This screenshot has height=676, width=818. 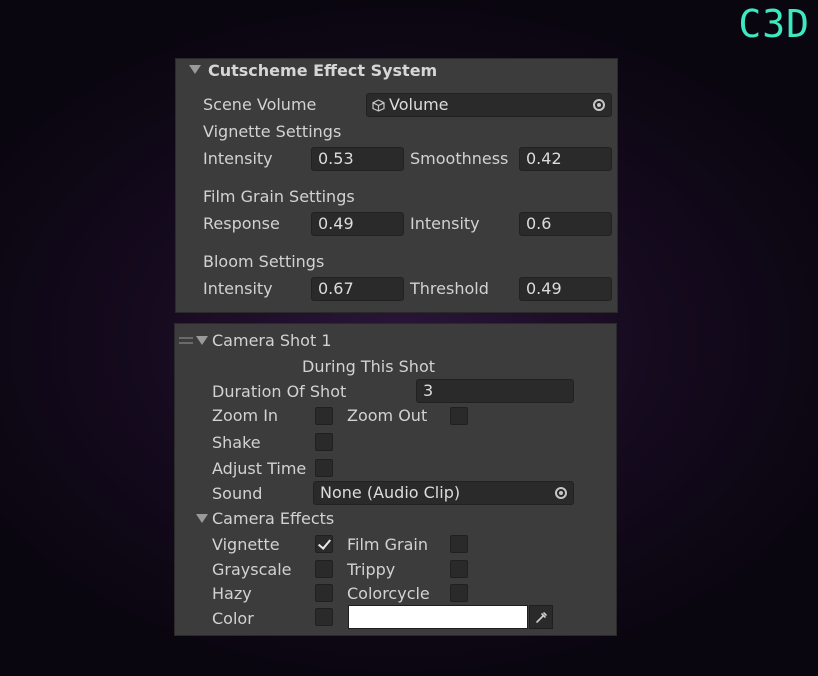 I want to click on vignette-smoothness-label: Smoothness, so click(x=459, y=158).